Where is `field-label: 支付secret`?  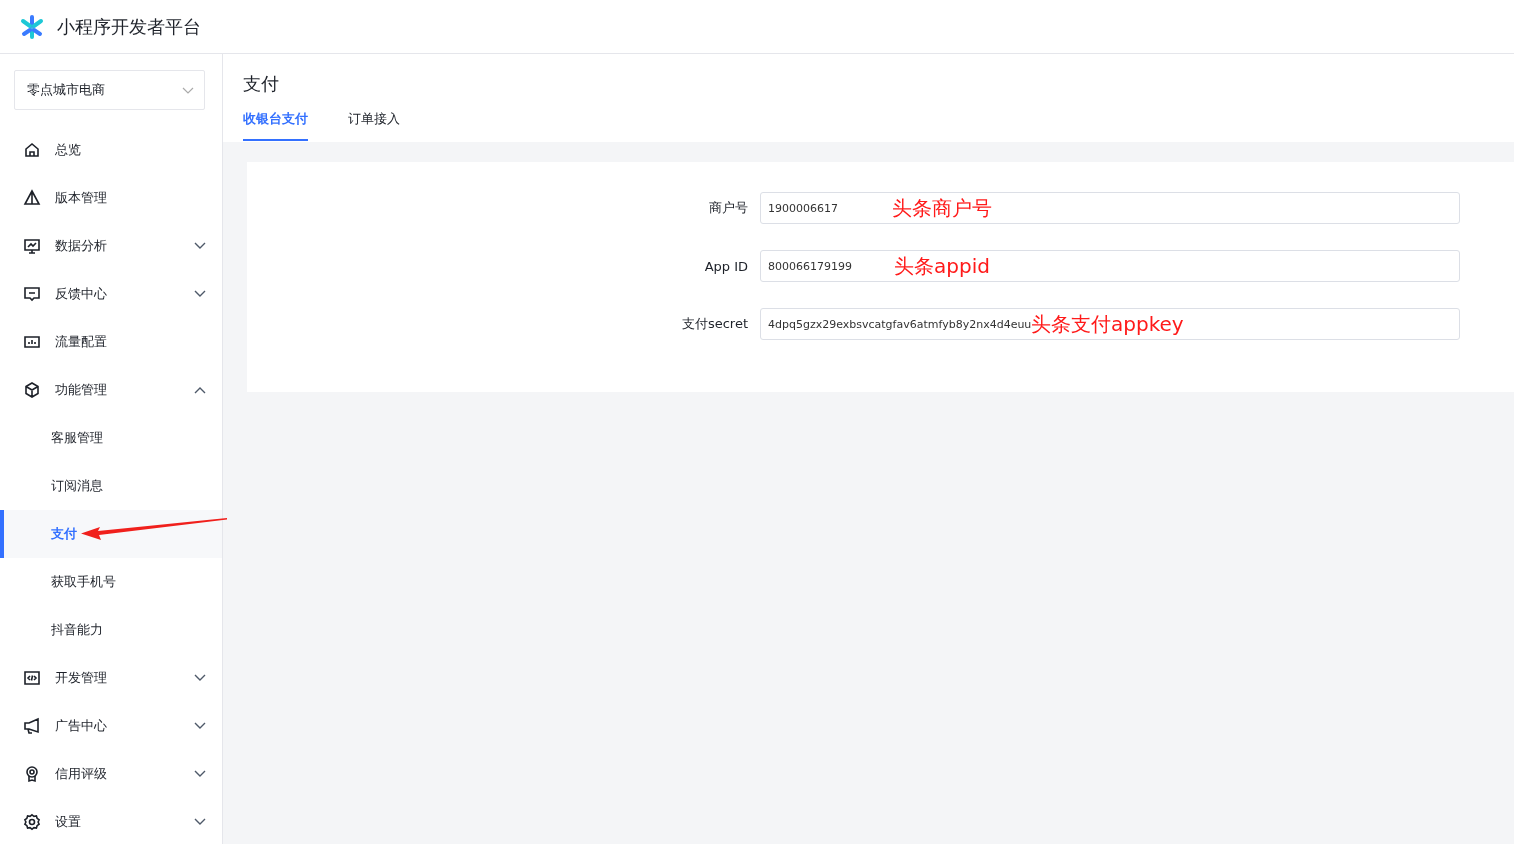
field-label: 支付secret is located at coordinates (714, 324).